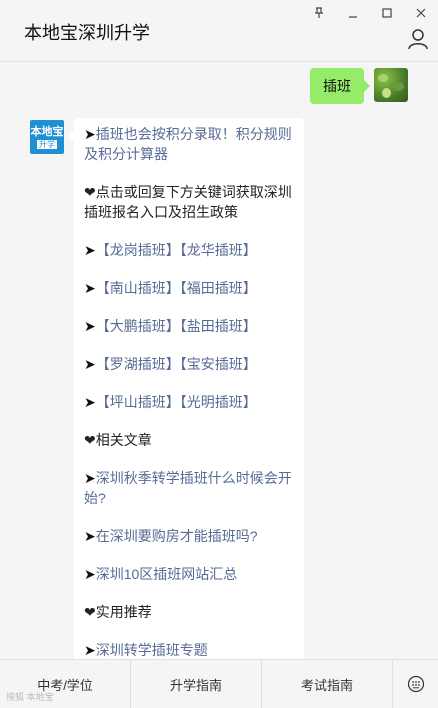  Describe the element at coordinates (189, 440) in the screenshot. I see `message-paragraph: ❤相关文章` at that location.